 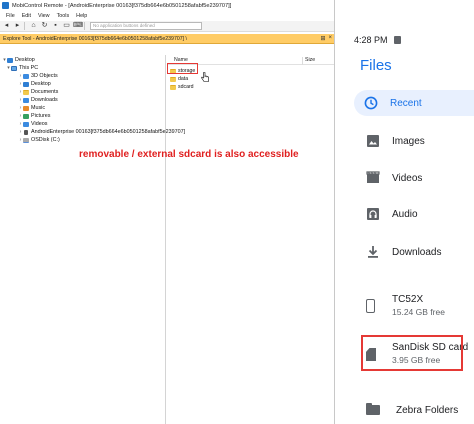 What do you see at coordinates (376, 65) in the screenshot?
I see `app-title: Files` at bounding box center [376, 65].